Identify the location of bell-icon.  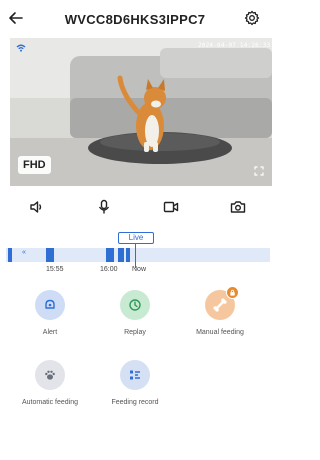
(50, 304).